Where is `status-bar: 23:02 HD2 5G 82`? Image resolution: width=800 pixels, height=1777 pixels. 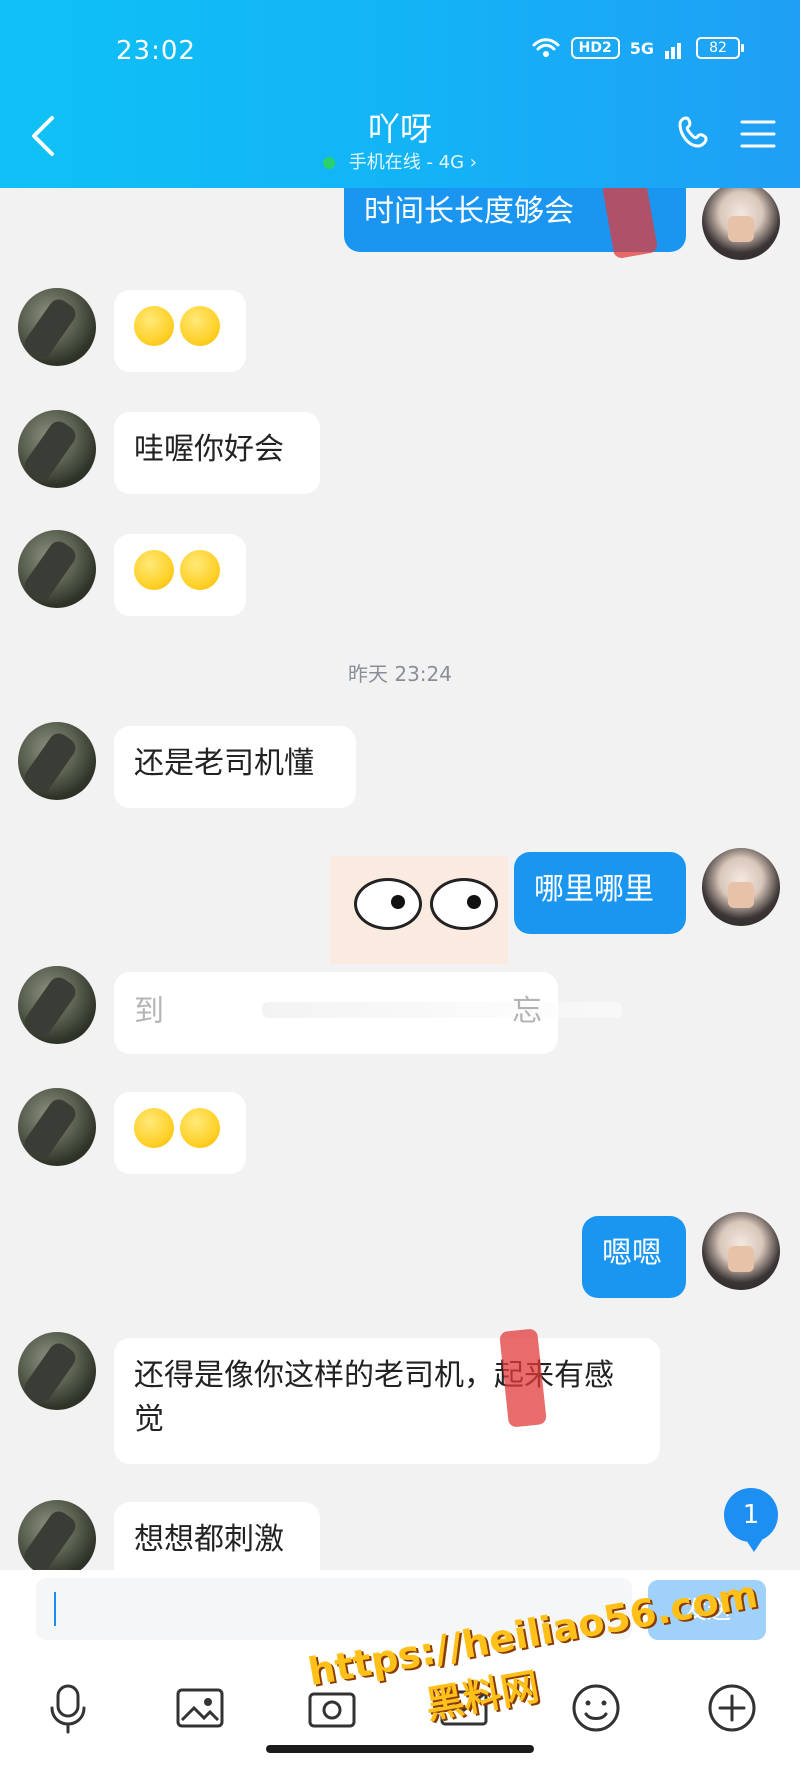 status-bar: 23:02 HD2 5G 82 is located at coordinates (400, 50).